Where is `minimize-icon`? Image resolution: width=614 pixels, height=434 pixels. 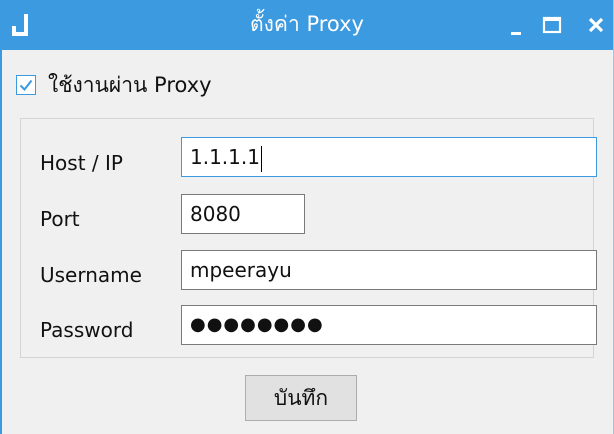 minimize-icon is located at coordinates (516, 33).